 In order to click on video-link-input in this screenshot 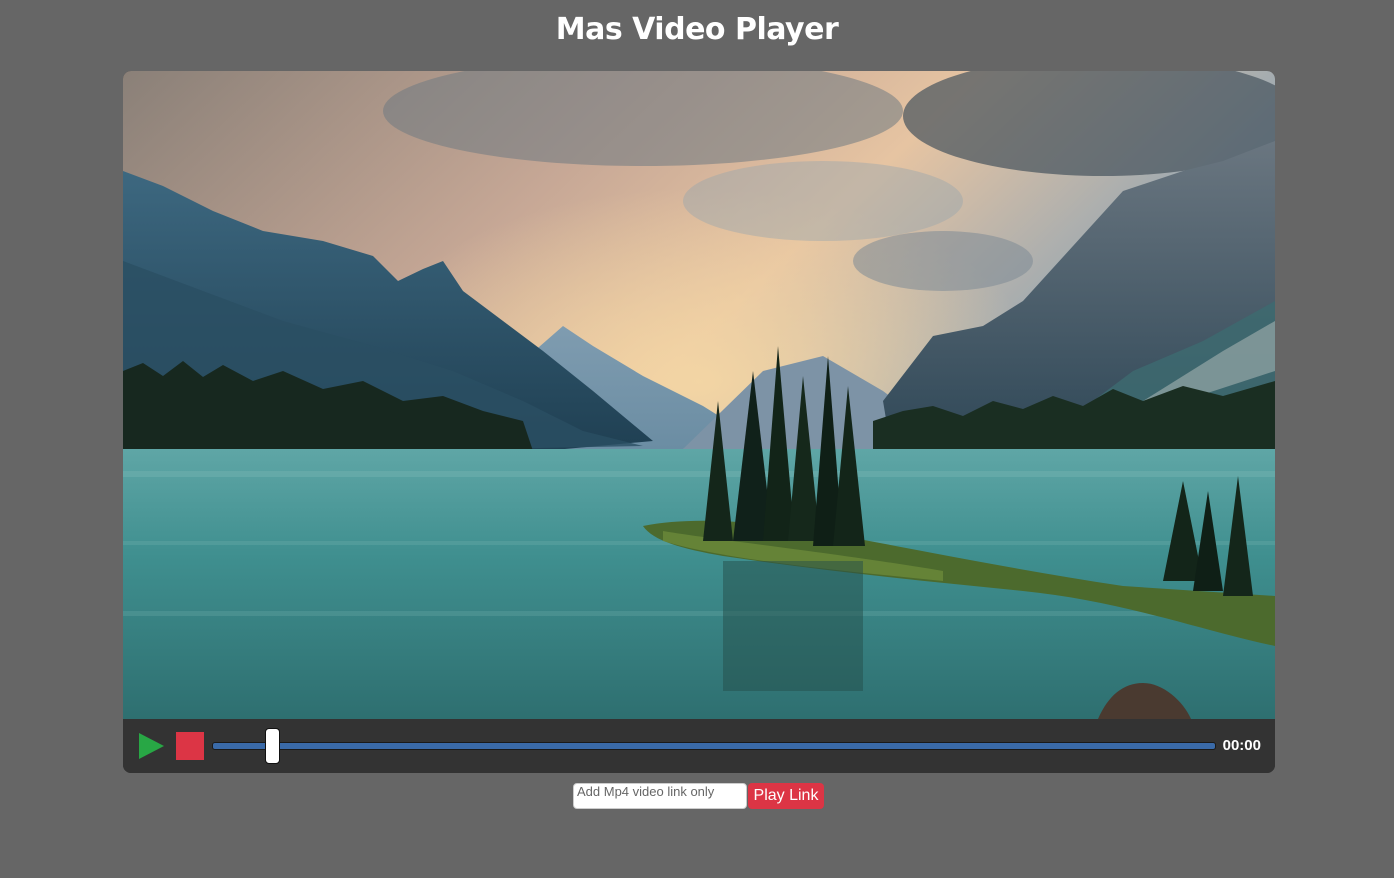, I will do `click(660, 796)`.